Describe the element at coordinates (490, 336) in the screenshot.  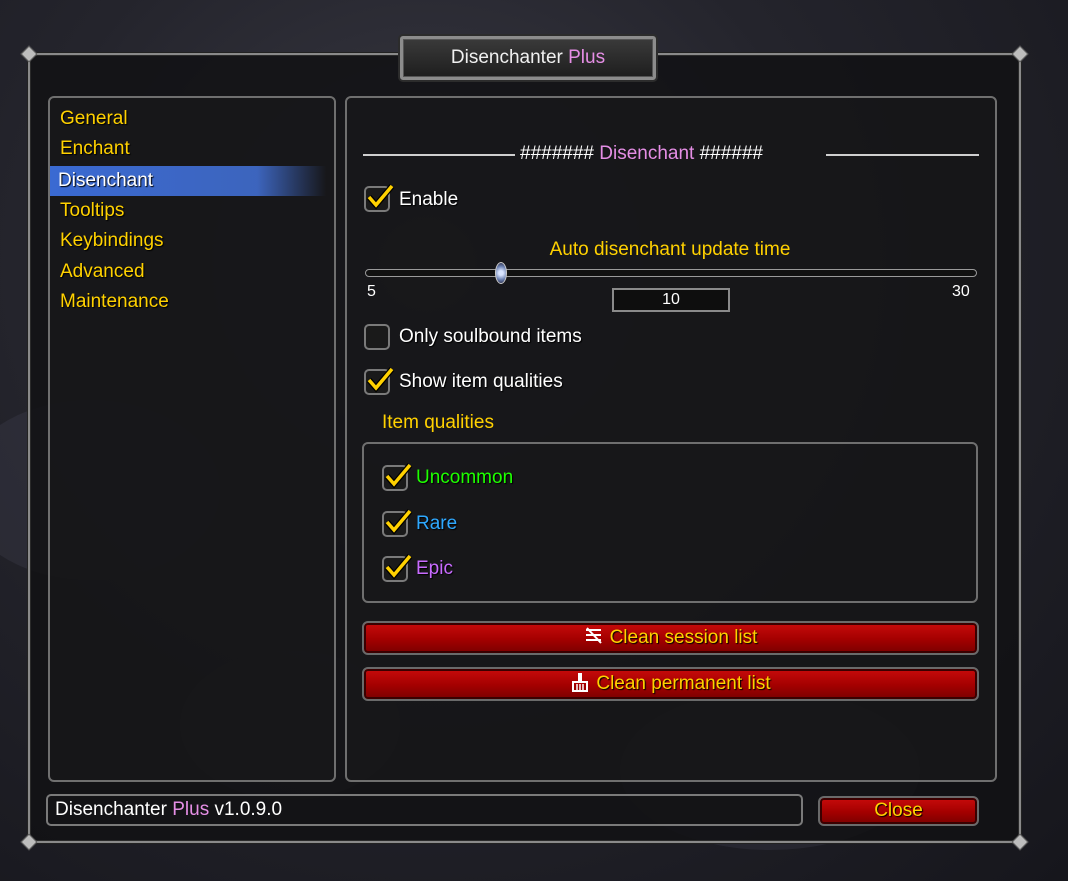
I see `only-soulbound-label: Only soulbound items` at that location.